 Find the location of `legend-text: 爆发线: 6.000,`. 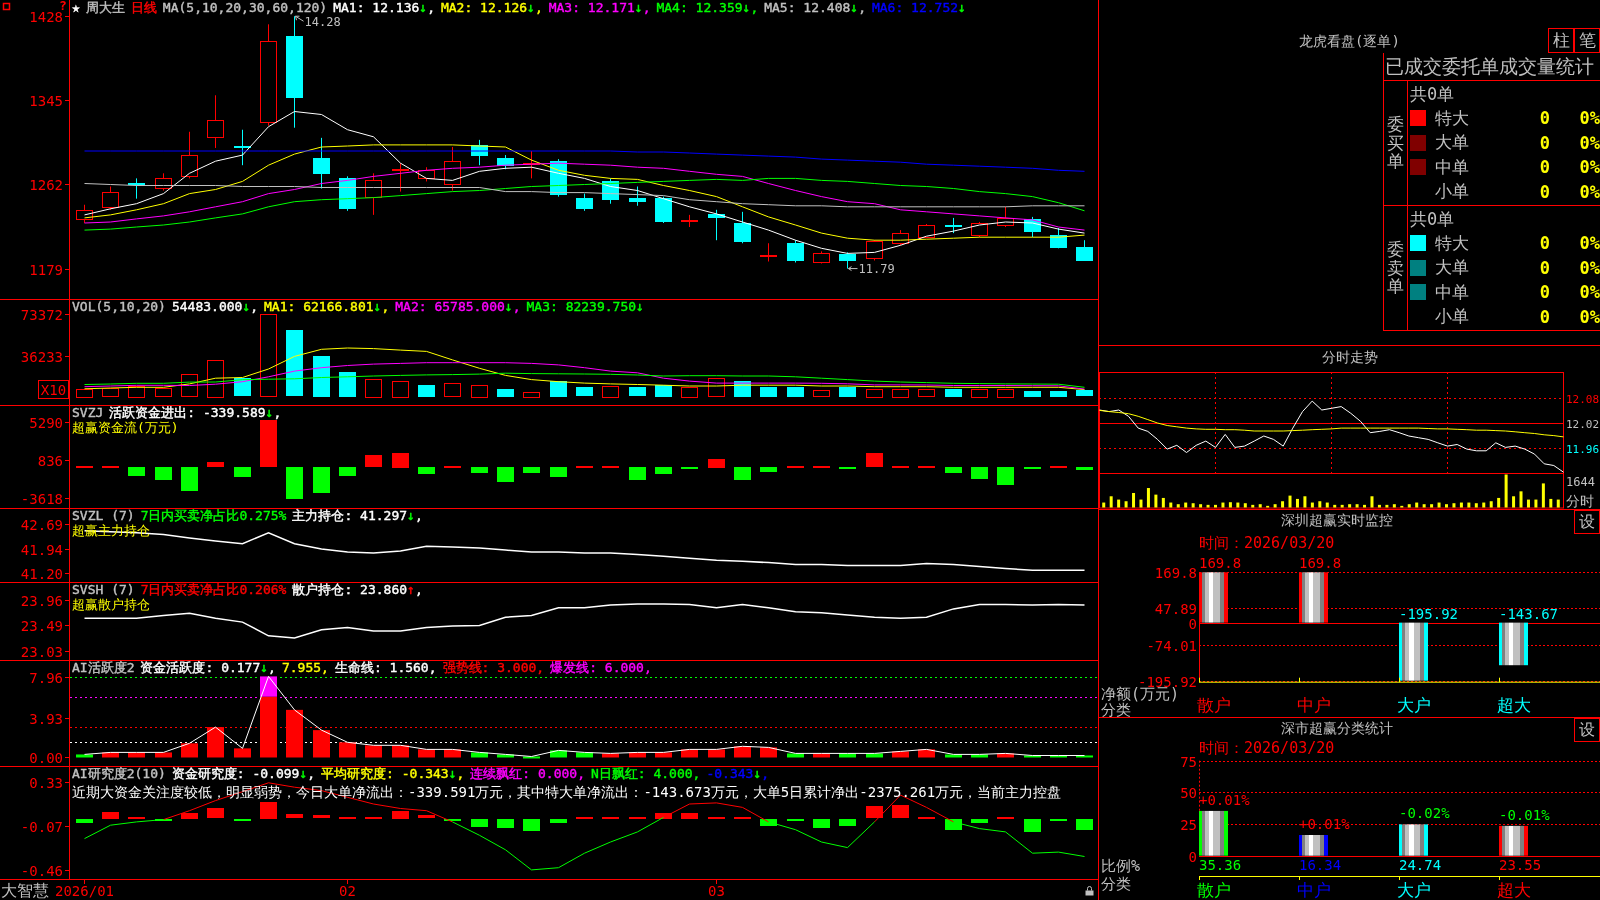

legend-text: 爆发线: 6.000, is located at coordinates (601, 667).